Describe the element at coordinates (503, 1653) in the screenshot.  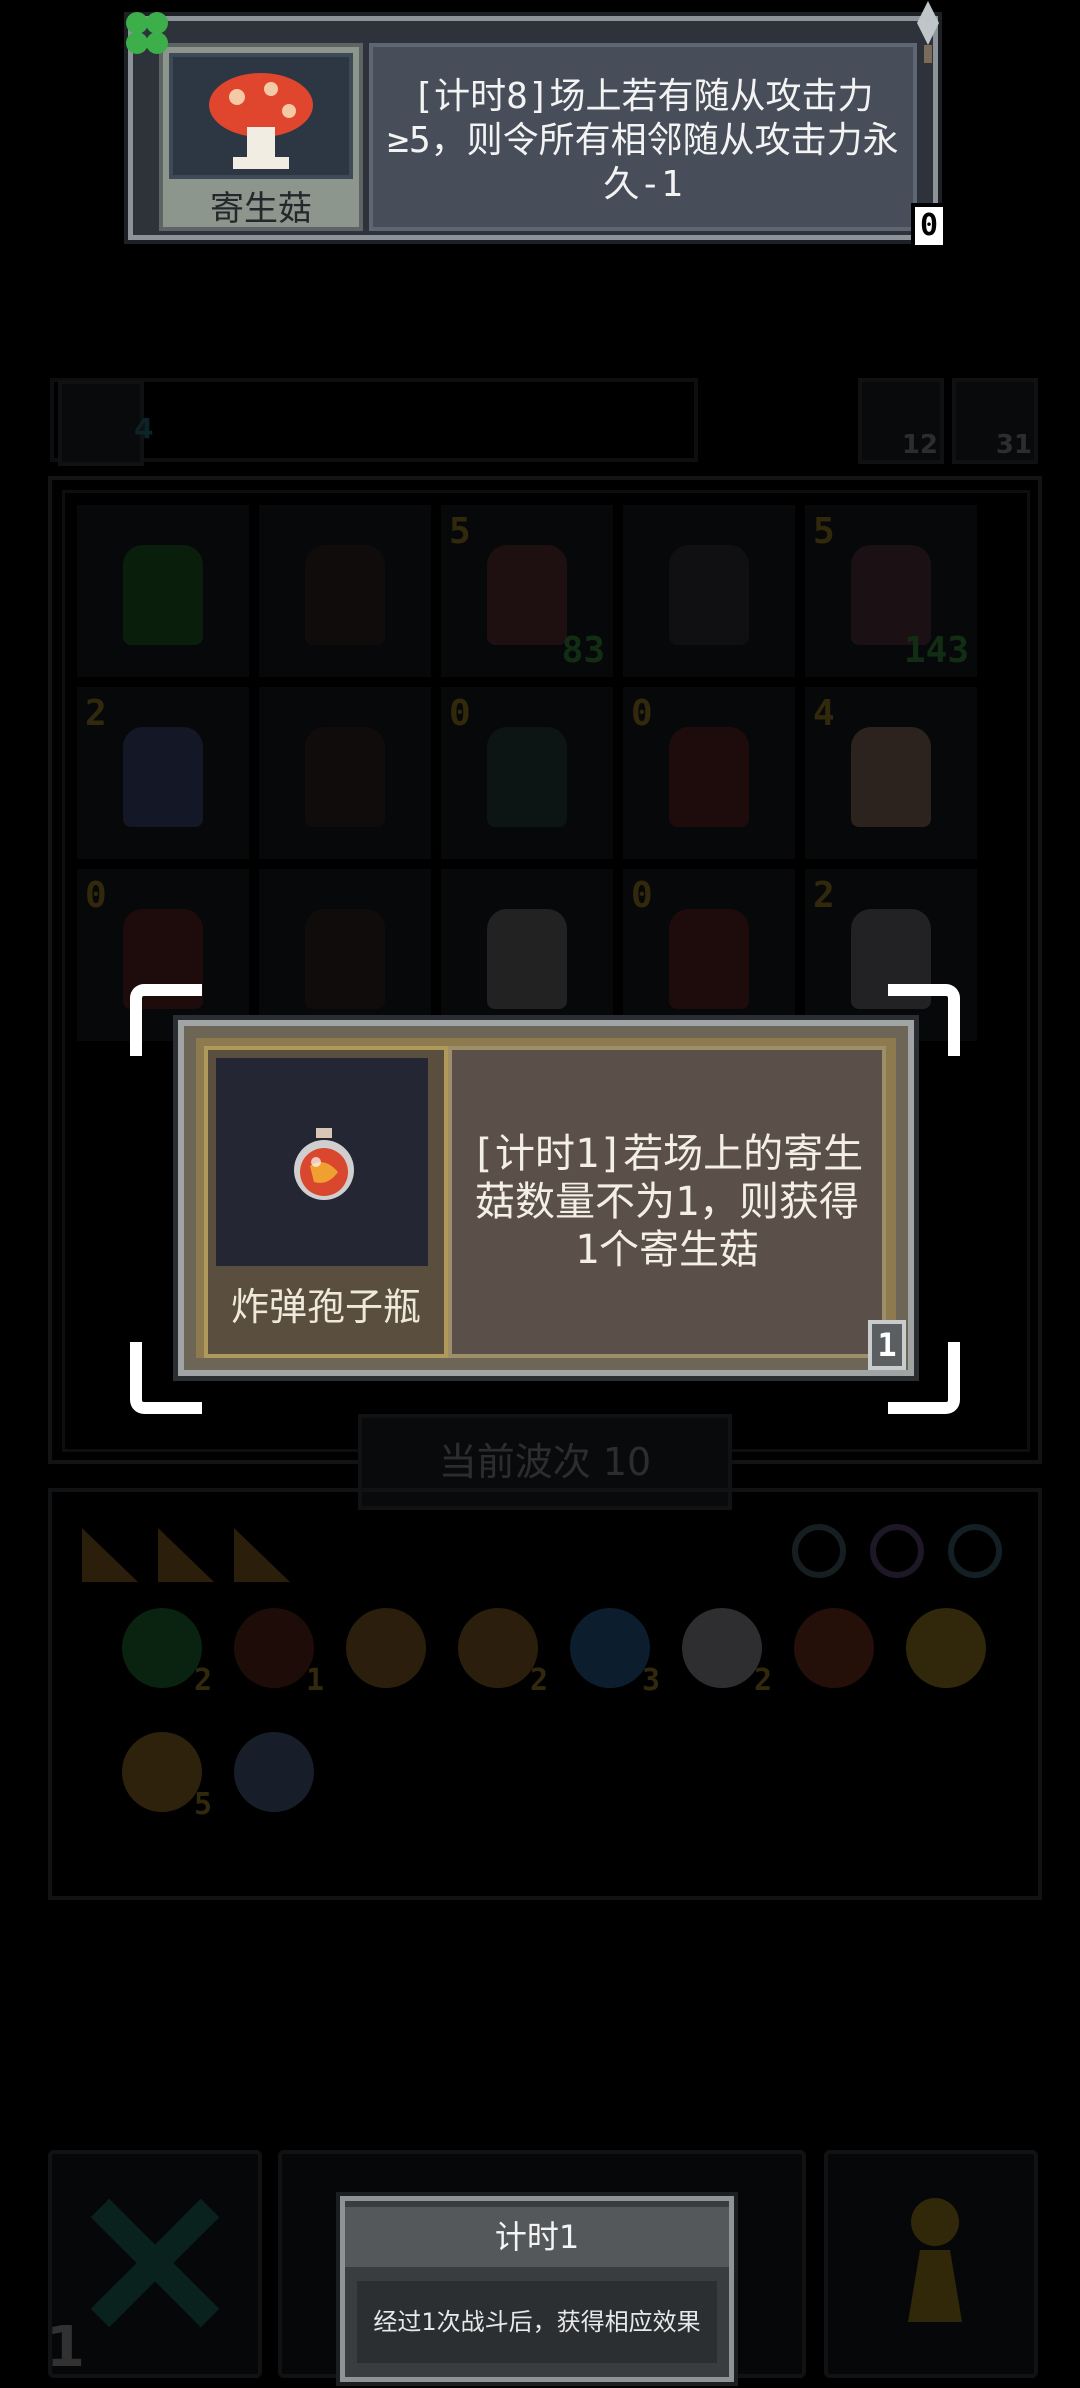
I see `horn-icon: 2` at that location.